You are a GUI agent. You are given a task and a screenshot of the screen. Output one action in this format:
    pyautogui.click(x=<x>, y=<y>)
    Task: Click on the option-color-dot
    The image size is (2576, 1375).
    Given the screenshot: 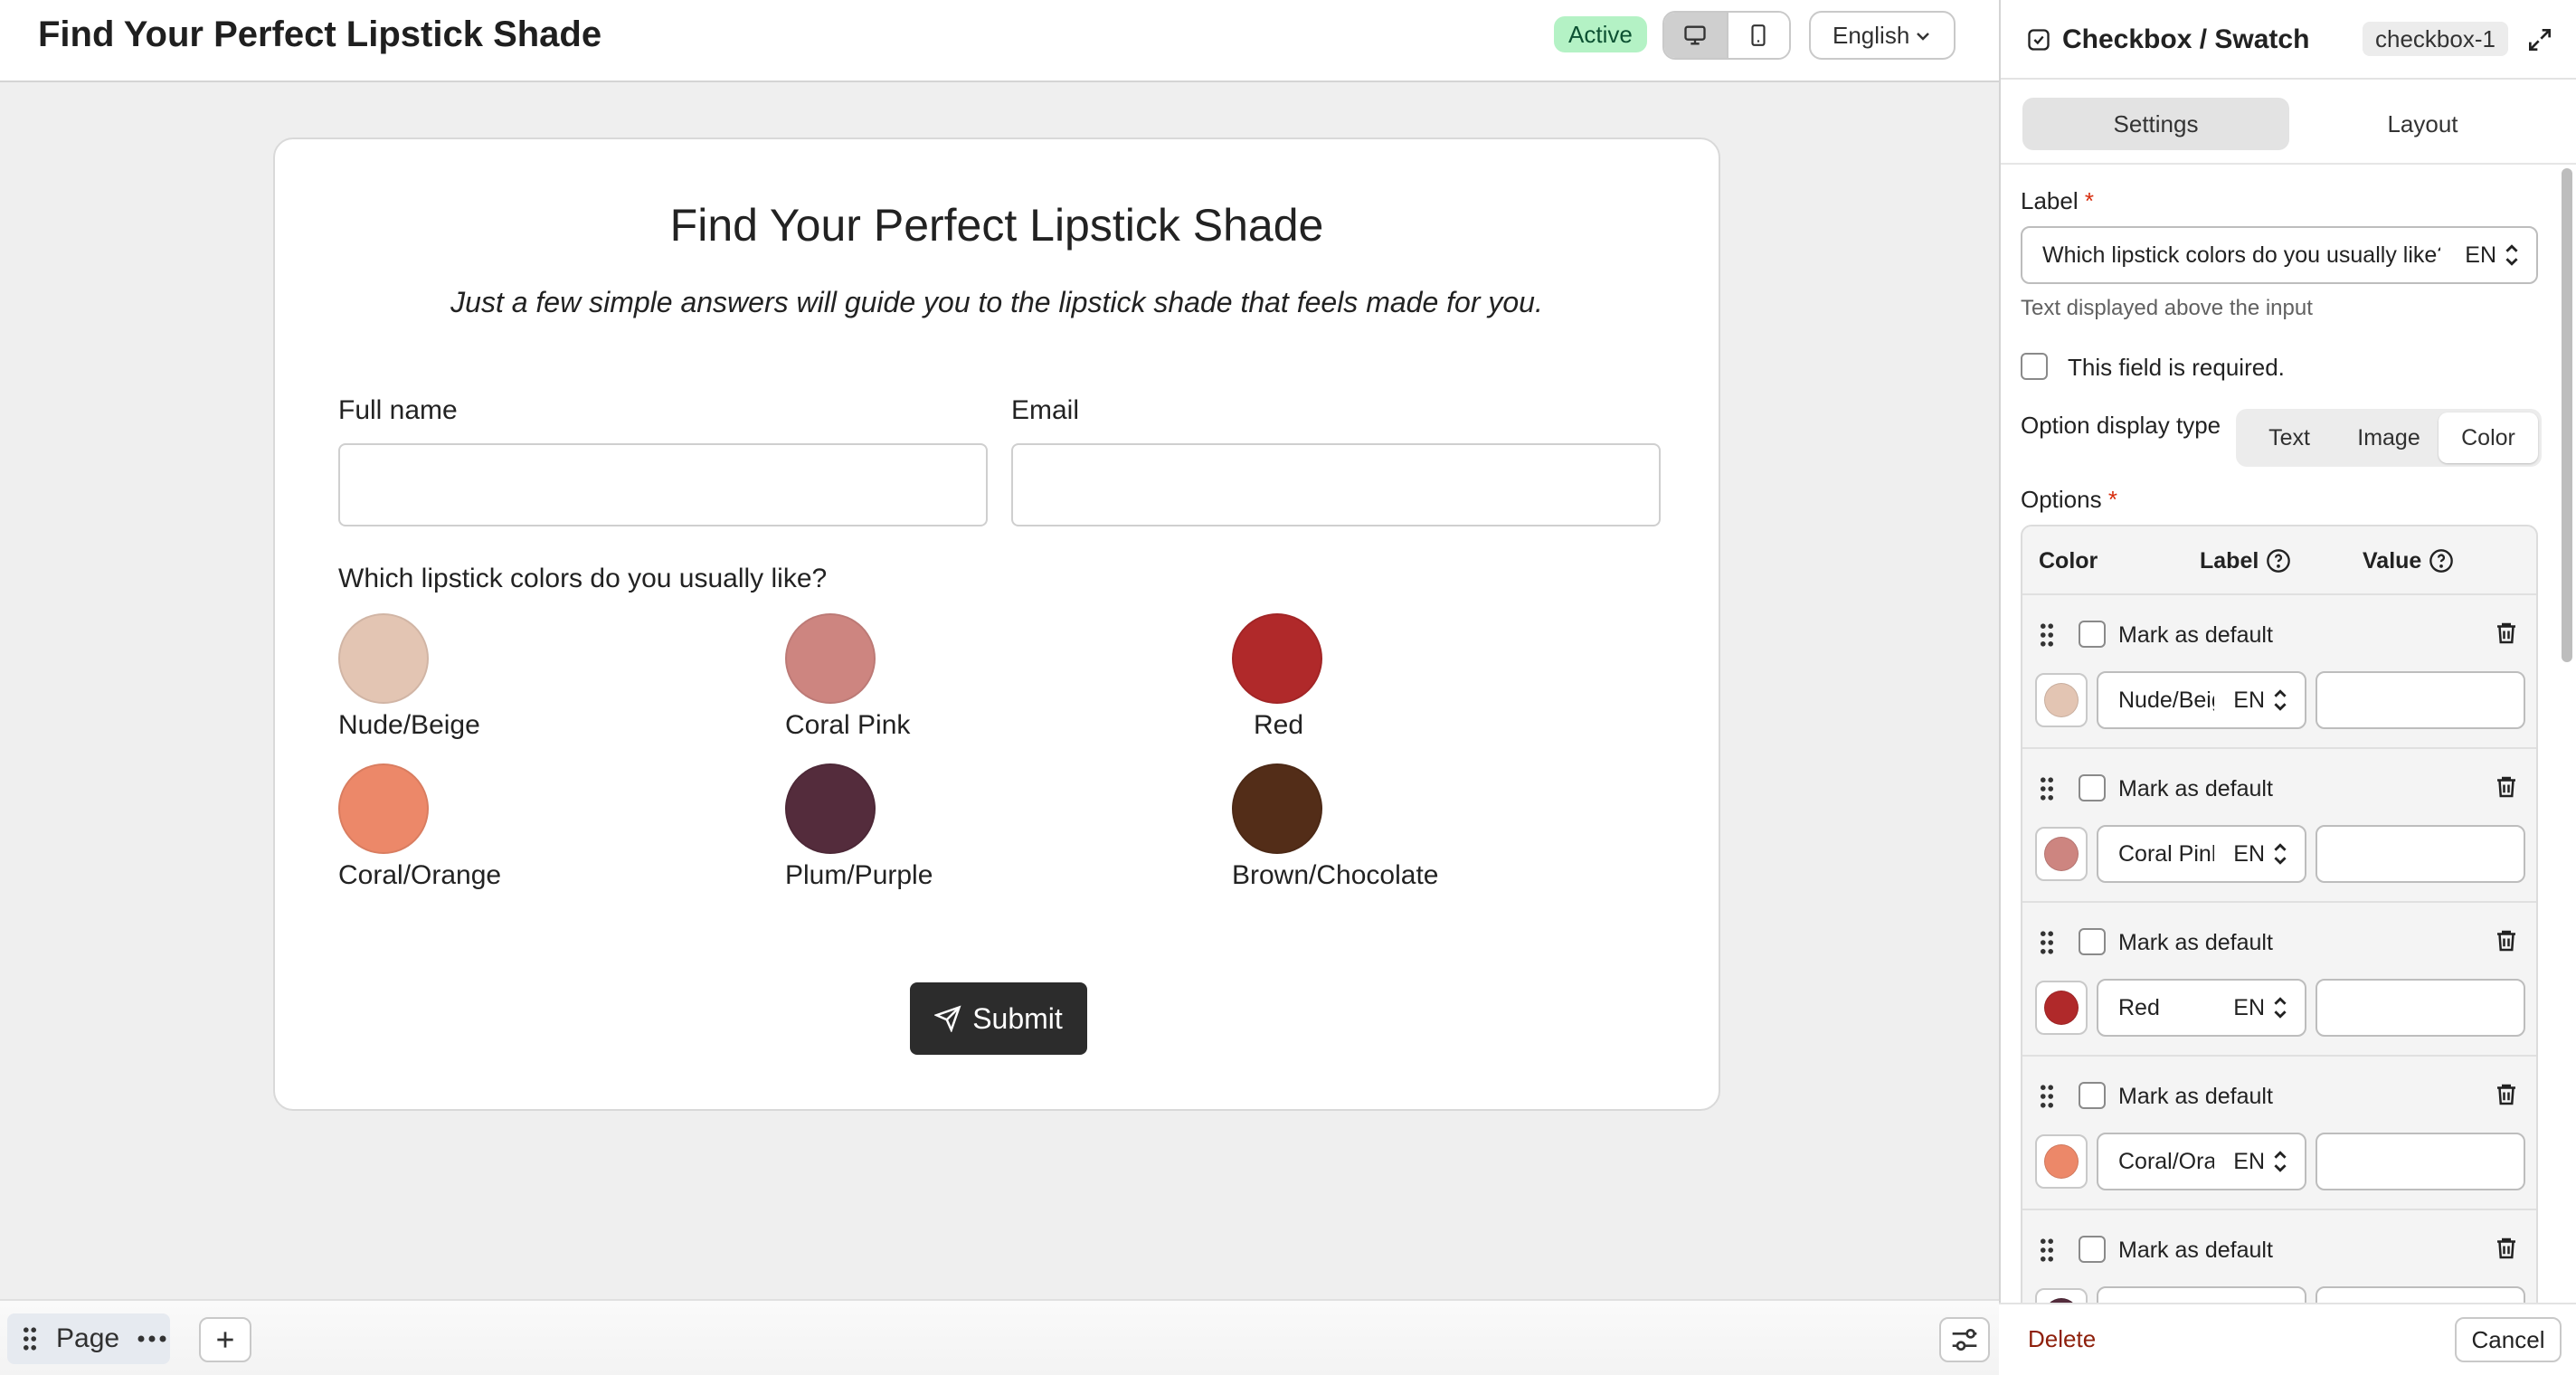 What is the action you would take?
    pyautogui.click(x=2061, y=1161)
    